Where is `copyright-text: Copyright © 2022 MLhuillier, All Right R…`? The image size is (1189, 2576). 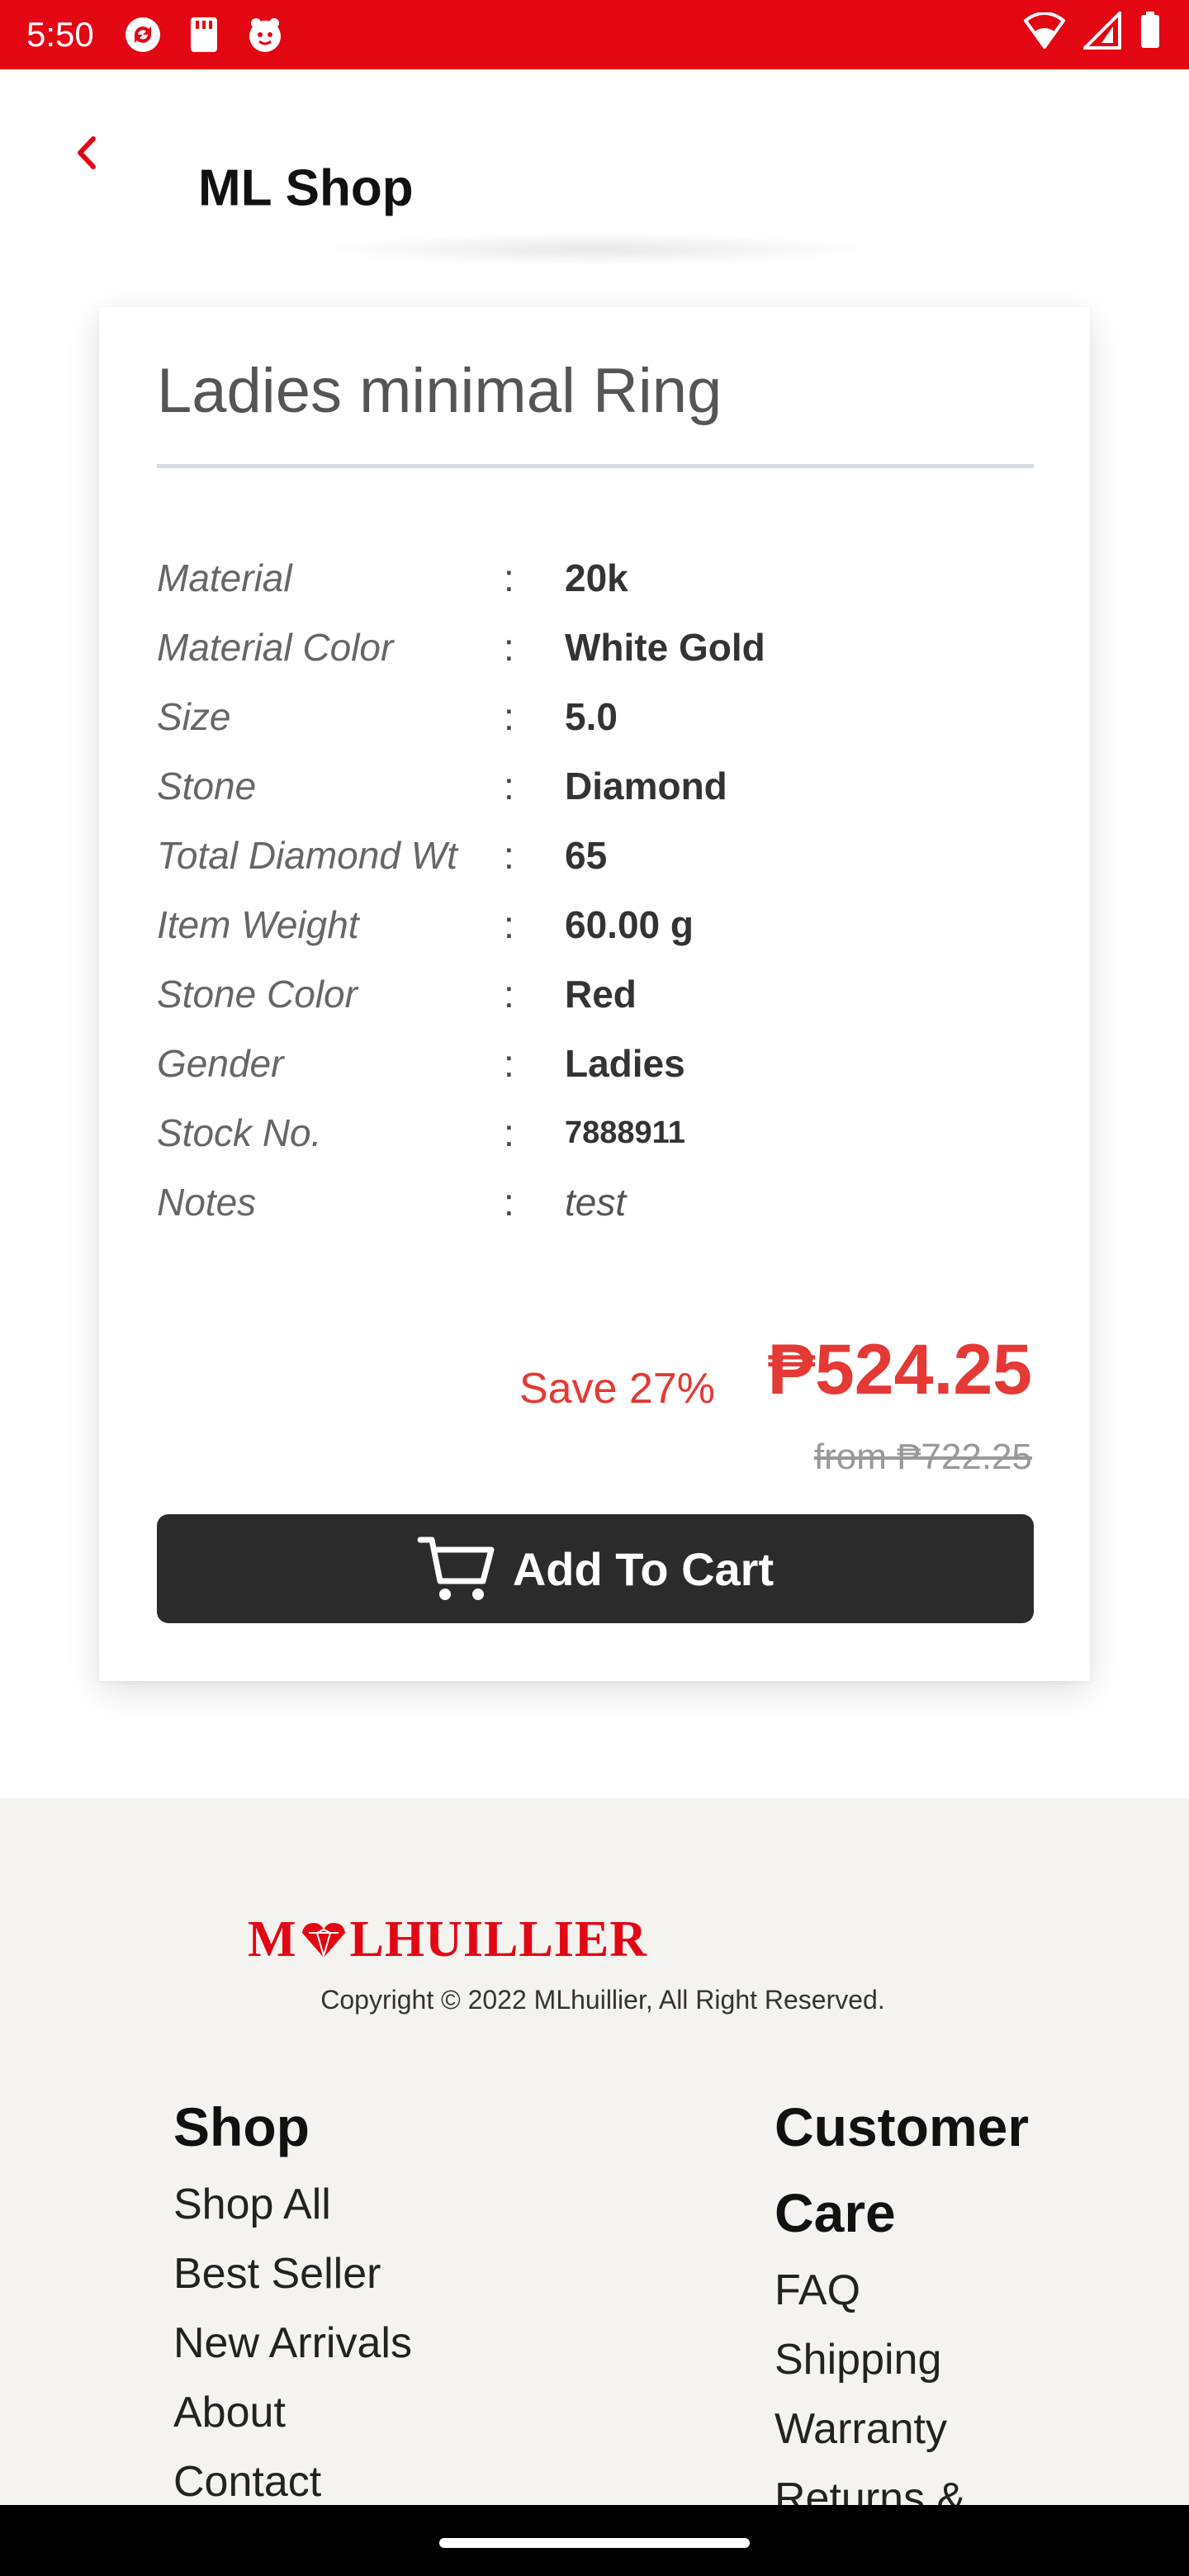 copyright-text: Copyright © 2022 MLhuillier, All Right R… is located at coordinates (602, 2000).